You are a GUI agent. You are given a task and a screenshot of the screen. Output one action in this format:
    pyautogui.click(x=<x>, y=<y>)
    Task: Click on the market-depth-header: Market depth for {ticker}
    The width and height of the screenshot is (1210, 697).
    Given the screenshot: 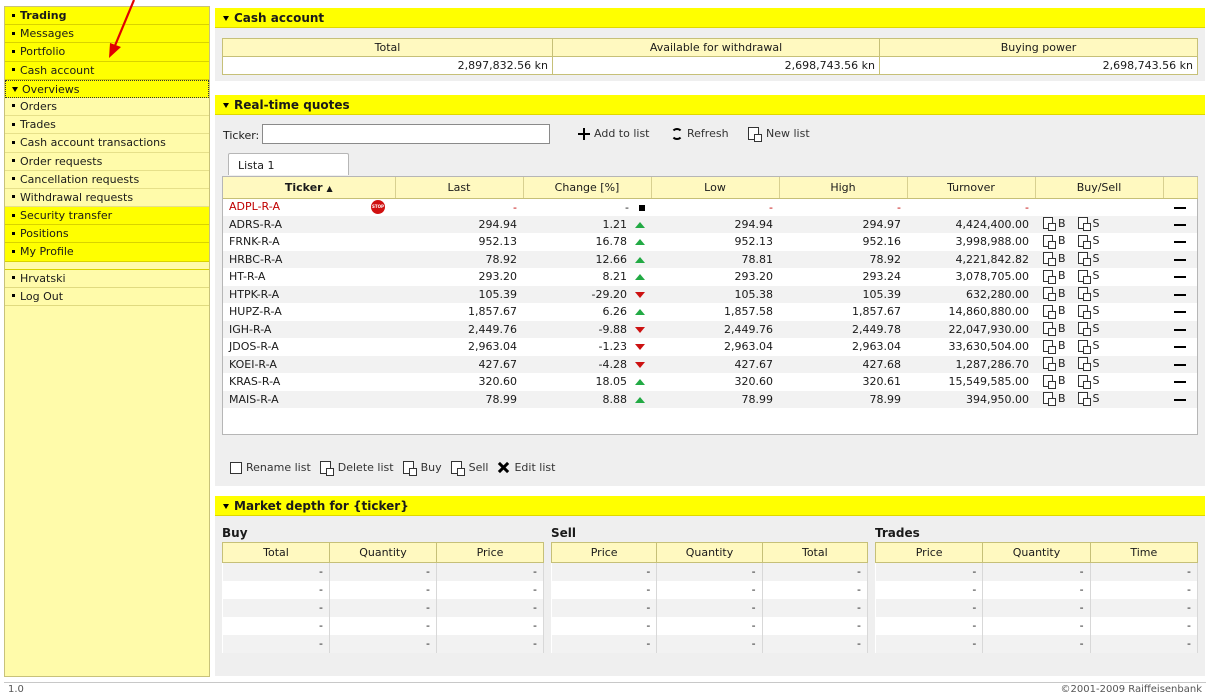 What is the action you would take?
    pyautogui.click(x=710, y=506)
    